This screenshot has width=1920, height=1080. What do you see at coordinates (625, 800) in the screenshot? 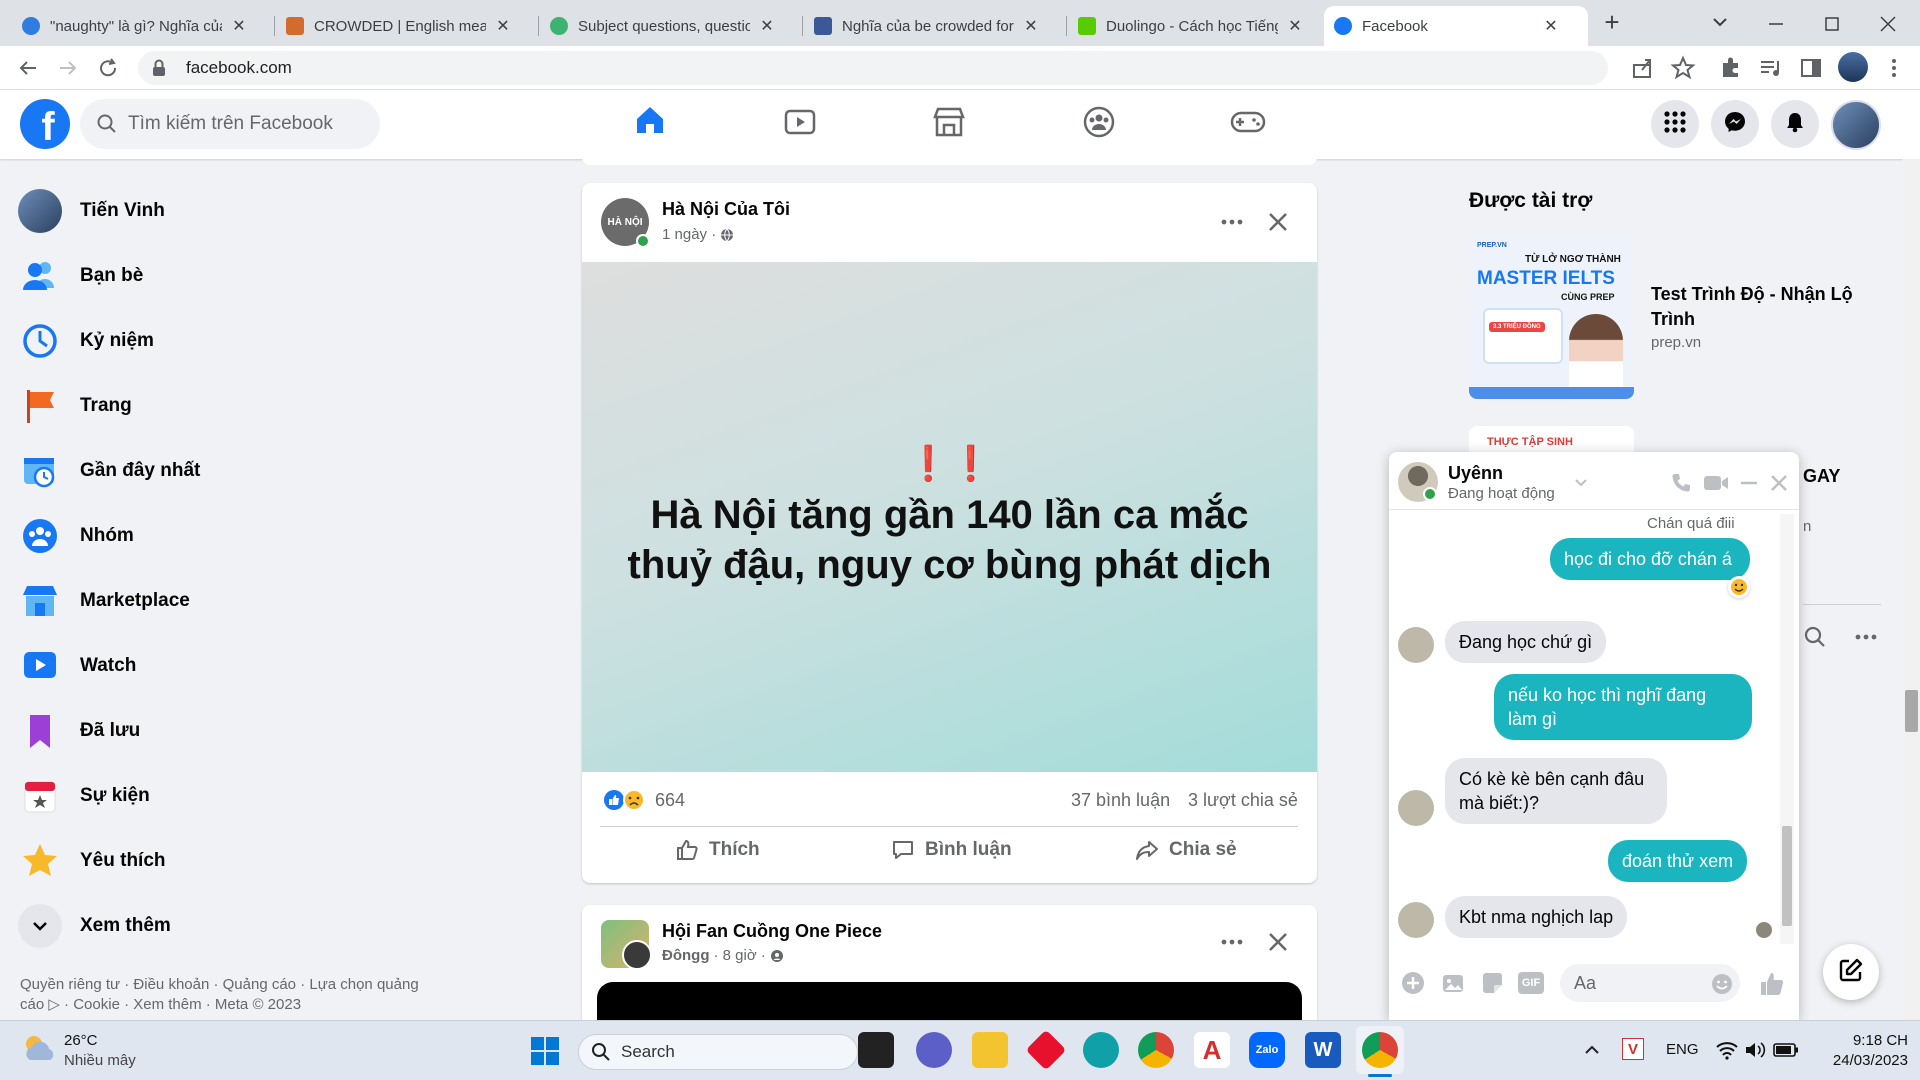
I see `reaction-icons` at bounding box center [625, 800].